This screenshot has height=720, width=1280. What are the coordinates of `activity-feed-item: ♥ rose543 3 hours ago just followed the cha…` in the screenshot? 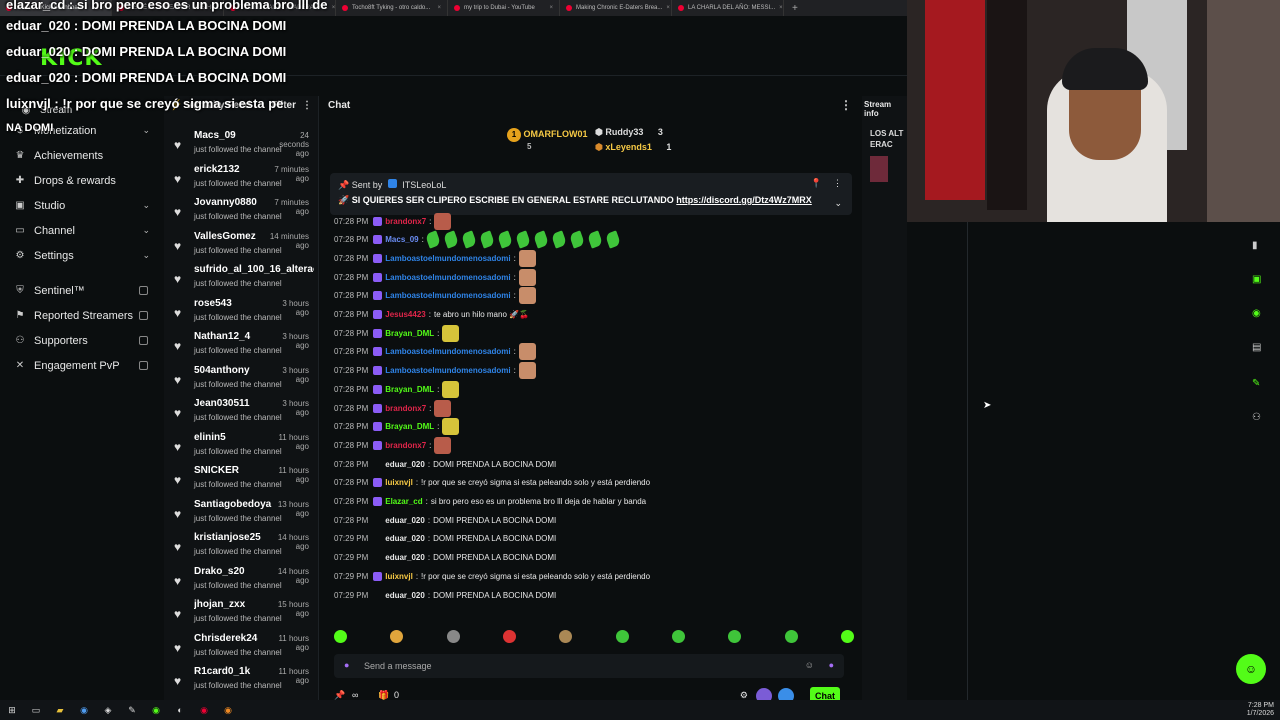 It's located at (241, 313).